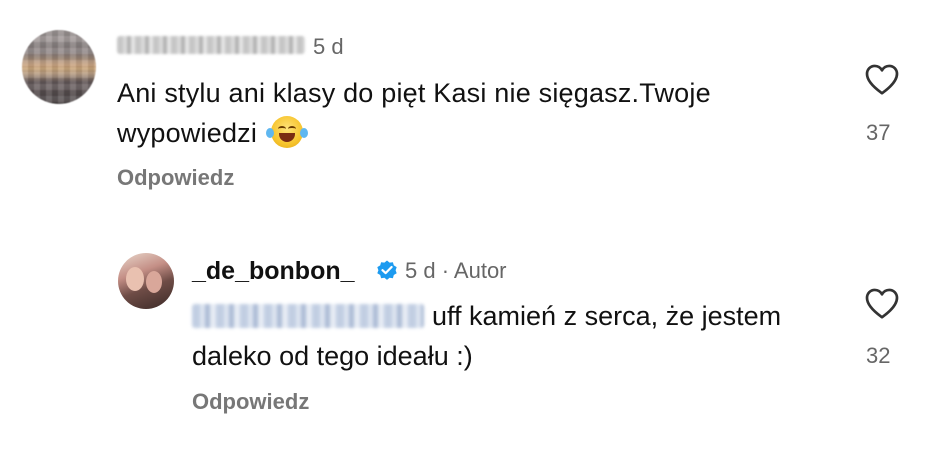  What do you see at coordinates (146, 281) in the screenshot?
I see `author-avatar` at bounding box center [146, 281].